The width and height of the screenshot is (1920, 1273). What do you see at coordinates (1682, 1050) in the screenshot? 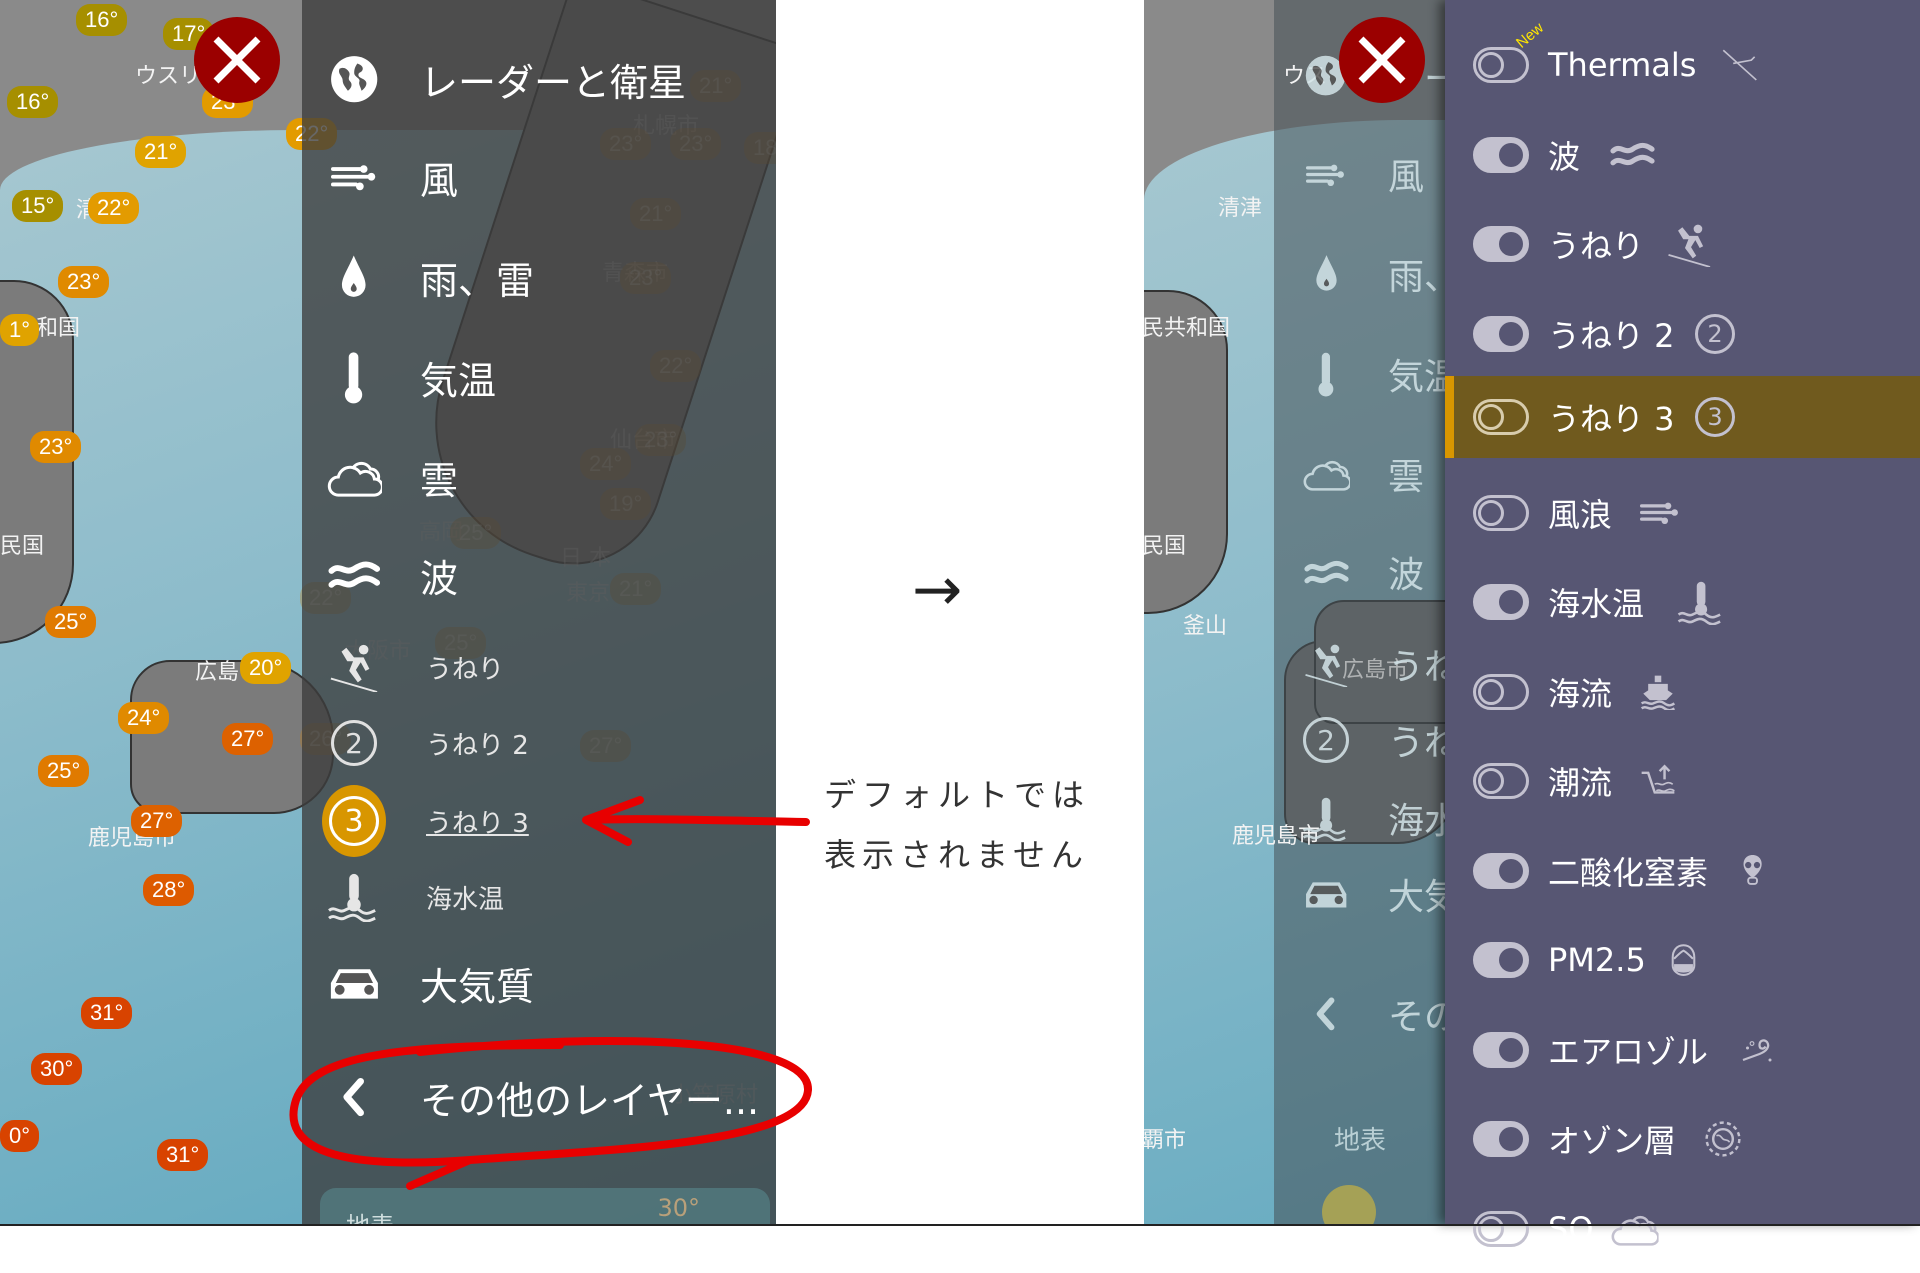
I see `layer-row: エアロゾル` at bounding box center [1682, 1050].